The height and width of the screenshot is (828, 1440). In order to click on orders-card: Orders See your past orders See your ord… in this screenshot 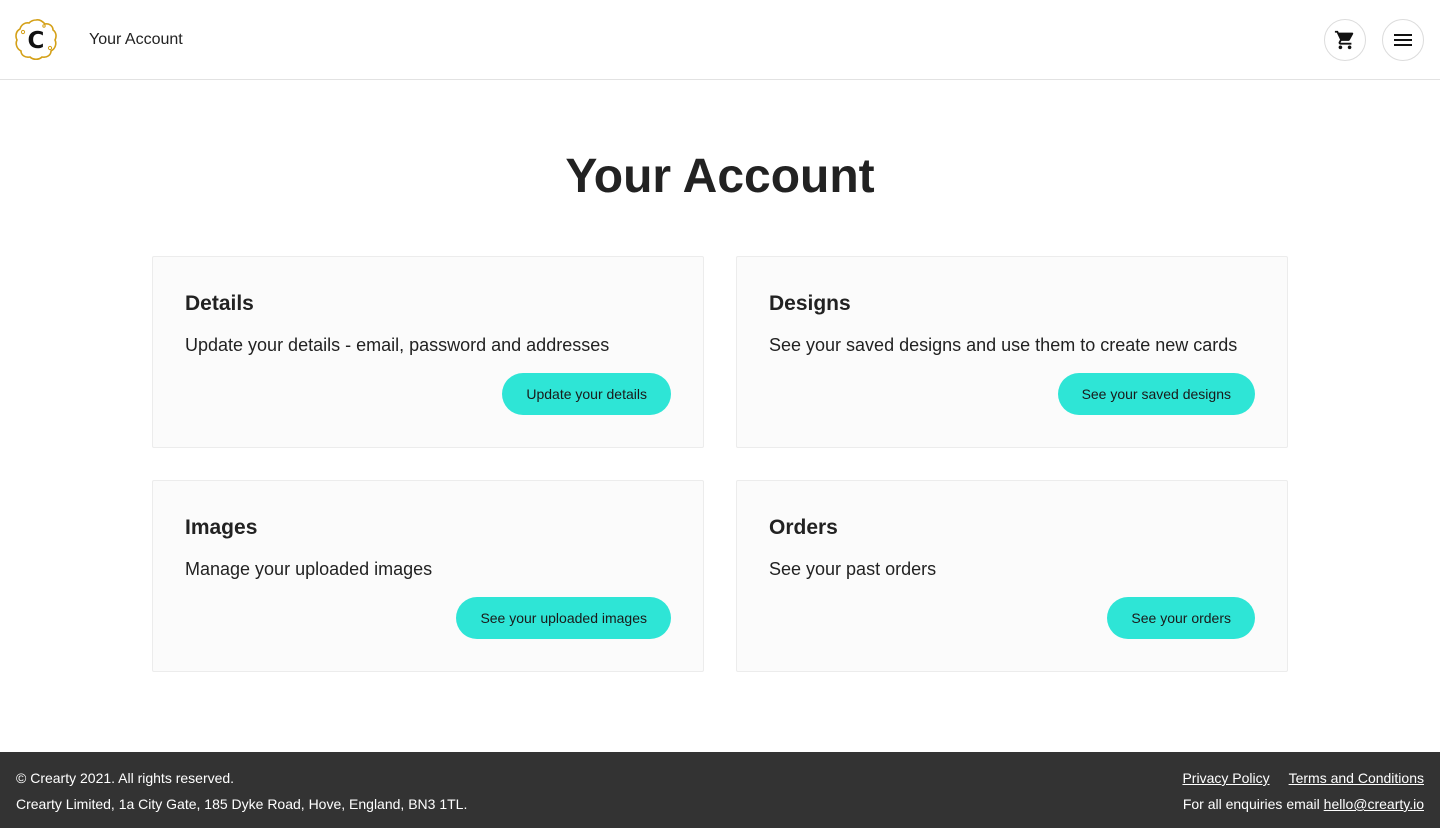, I will do `click(1012, 576)`.